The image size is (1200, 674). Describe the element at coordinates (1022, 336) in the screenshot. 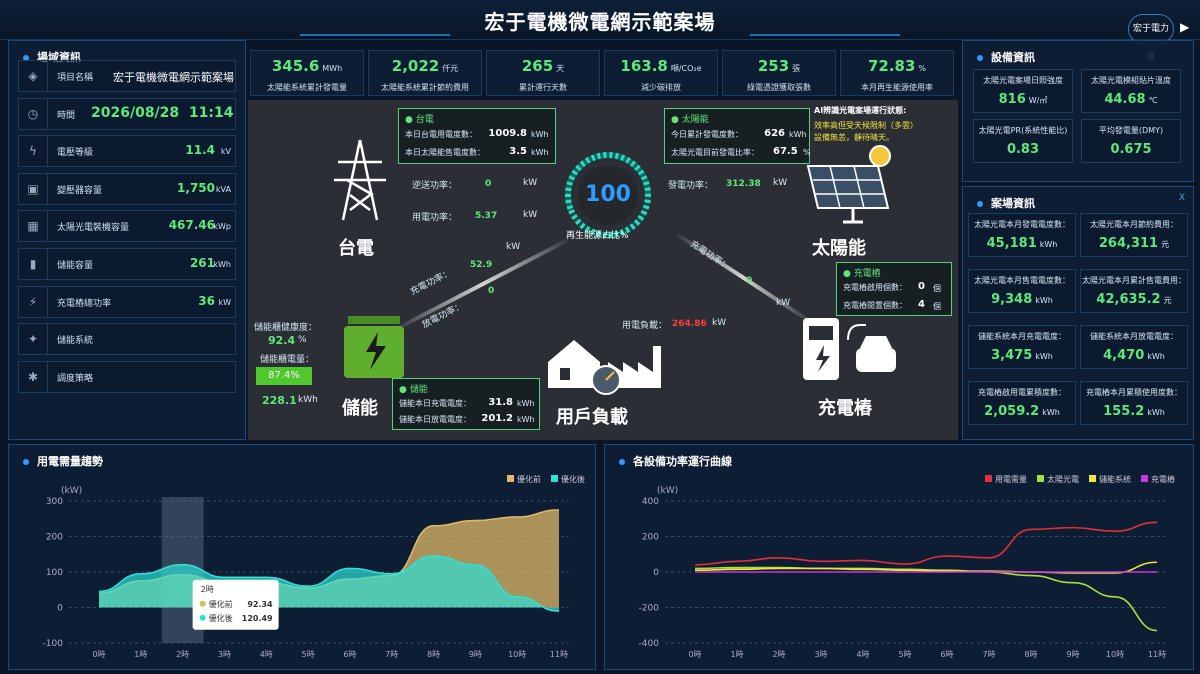

I see `site-stat-label: 儲能系統本月充電電度：` at that location.